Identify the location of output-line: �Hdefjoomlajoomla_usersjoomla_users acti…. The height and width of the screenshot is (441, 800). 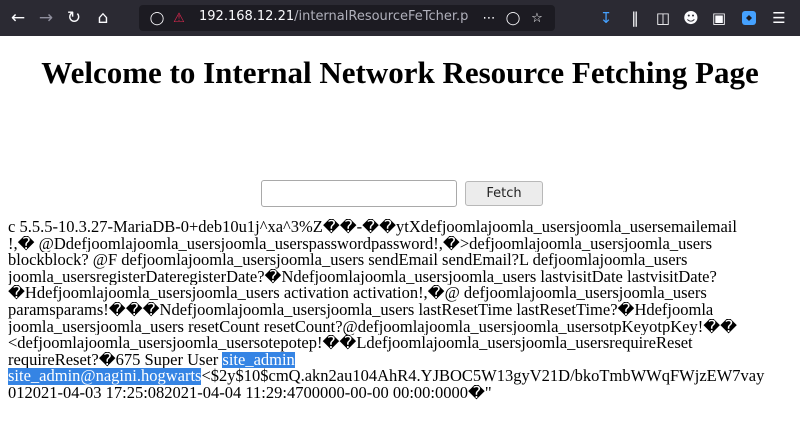
(357, 293).